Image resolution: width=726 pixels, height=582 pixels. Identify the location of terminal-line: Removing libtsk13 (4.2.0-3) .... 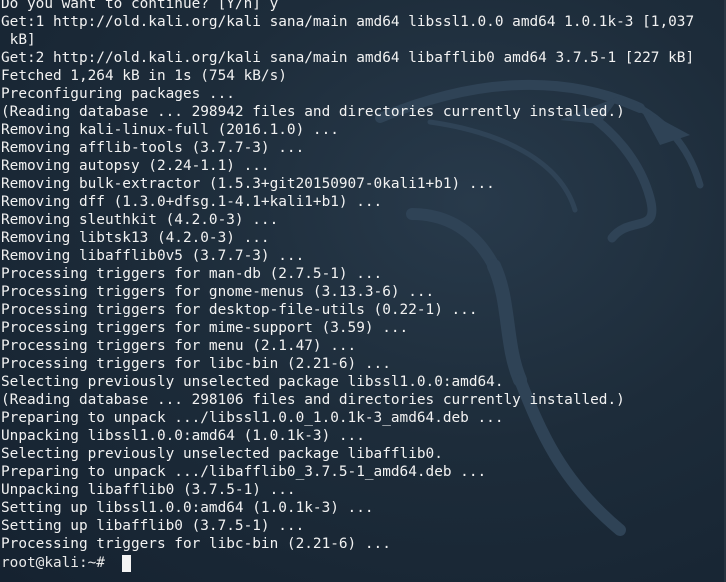
(135, 238).